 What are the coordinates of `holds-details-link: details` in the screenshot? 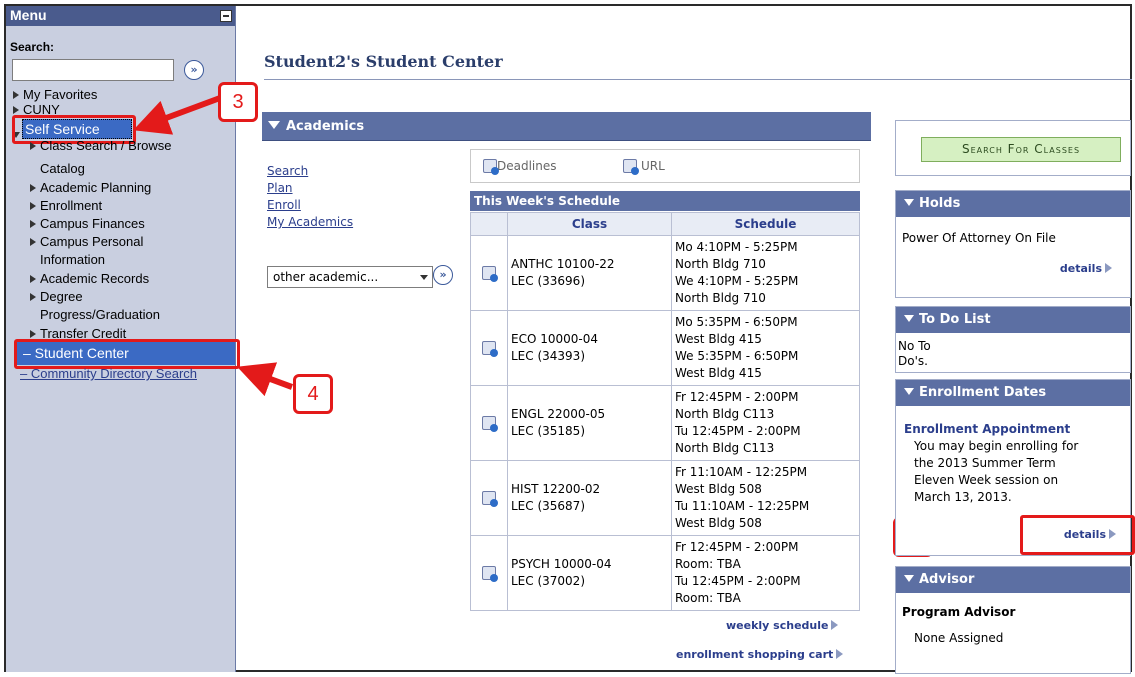 It's located at (1086, 268).